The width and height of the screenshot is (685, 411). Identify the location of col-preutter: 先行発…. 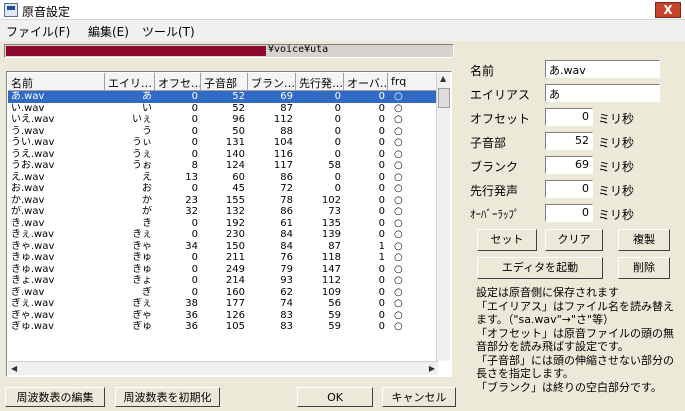
(320, 82).